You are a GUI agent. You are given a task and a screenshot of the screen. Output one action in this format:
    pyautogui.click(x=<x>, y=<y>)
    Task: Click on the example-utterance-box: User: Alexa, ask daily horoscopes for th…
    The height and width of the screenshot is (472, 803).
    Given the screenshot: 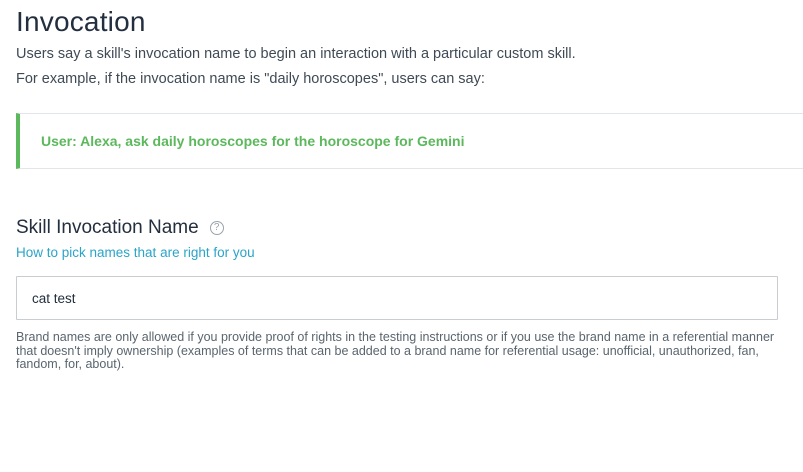 What is the action you would take?
    pyautogui.click(x=409, y=141)
    